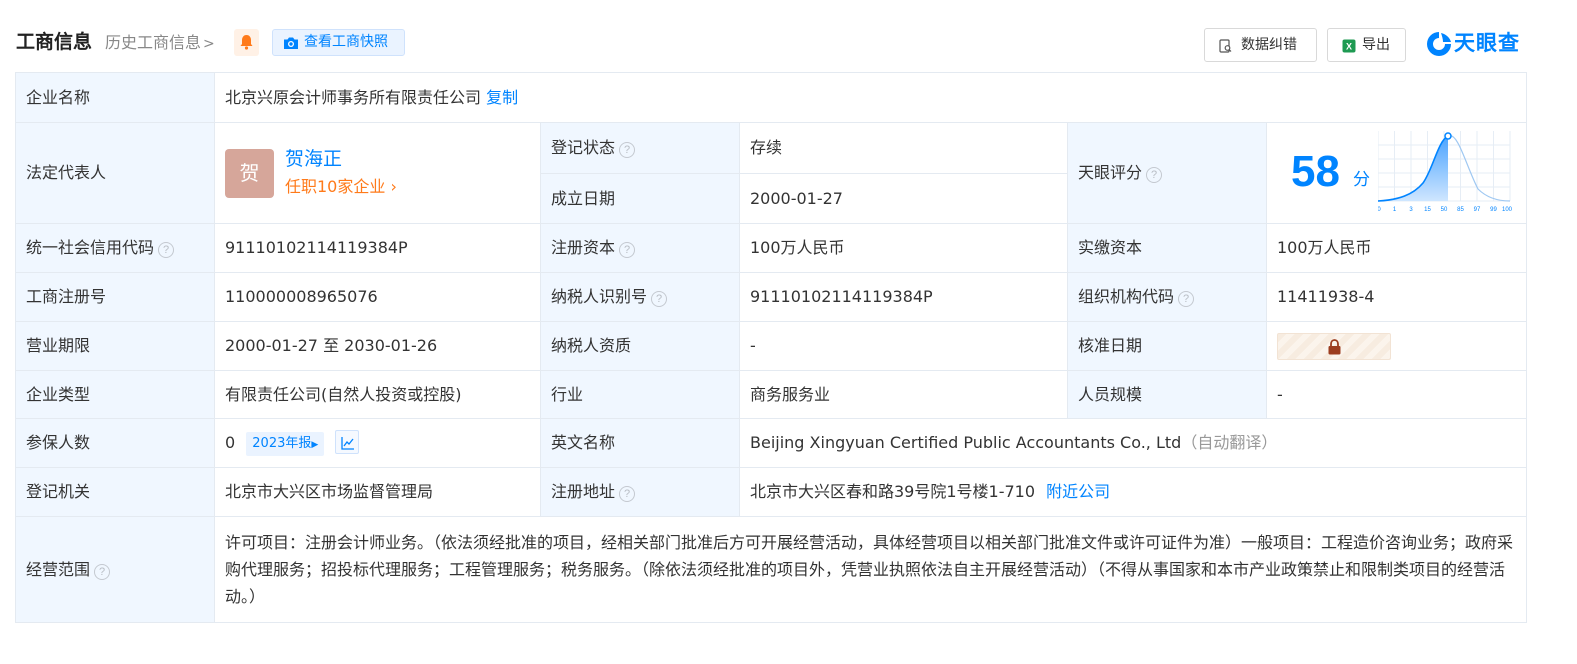  Describe the element at coordinates (640, 198) in the screenshot. I see `established-label: 成立日期` at that location.